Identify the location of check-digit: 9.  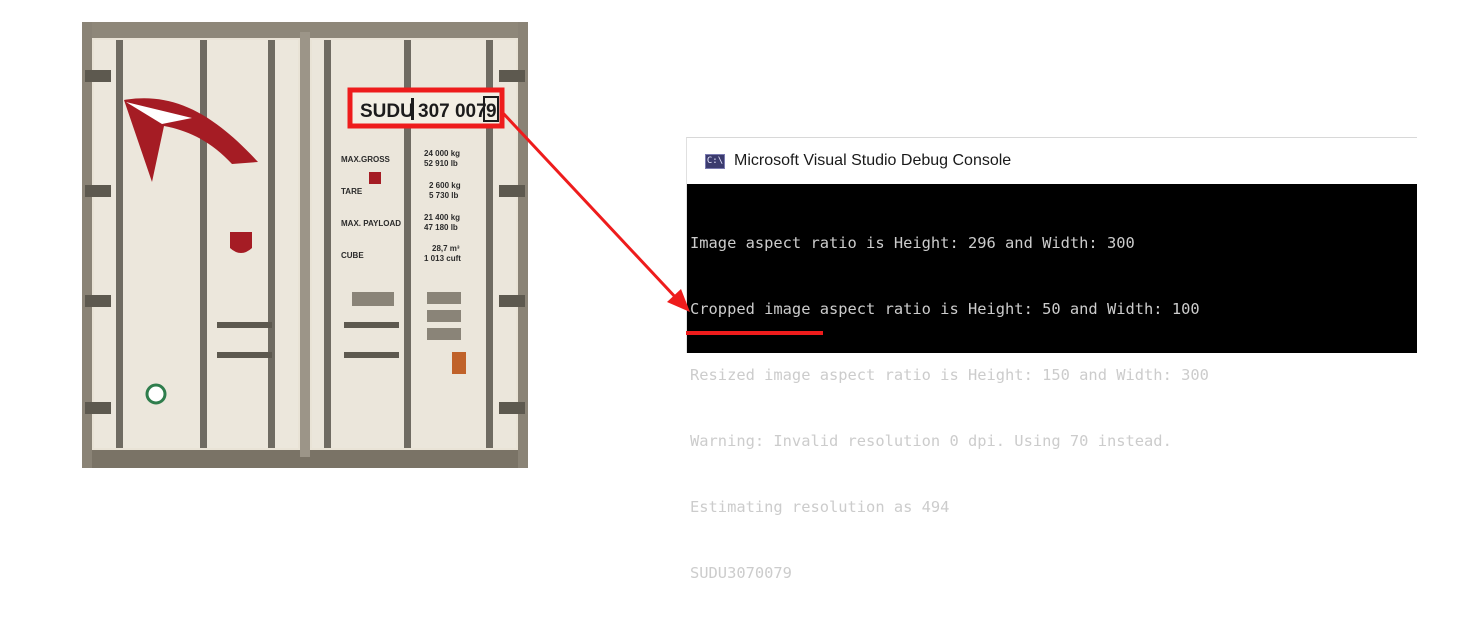
(491, 111).